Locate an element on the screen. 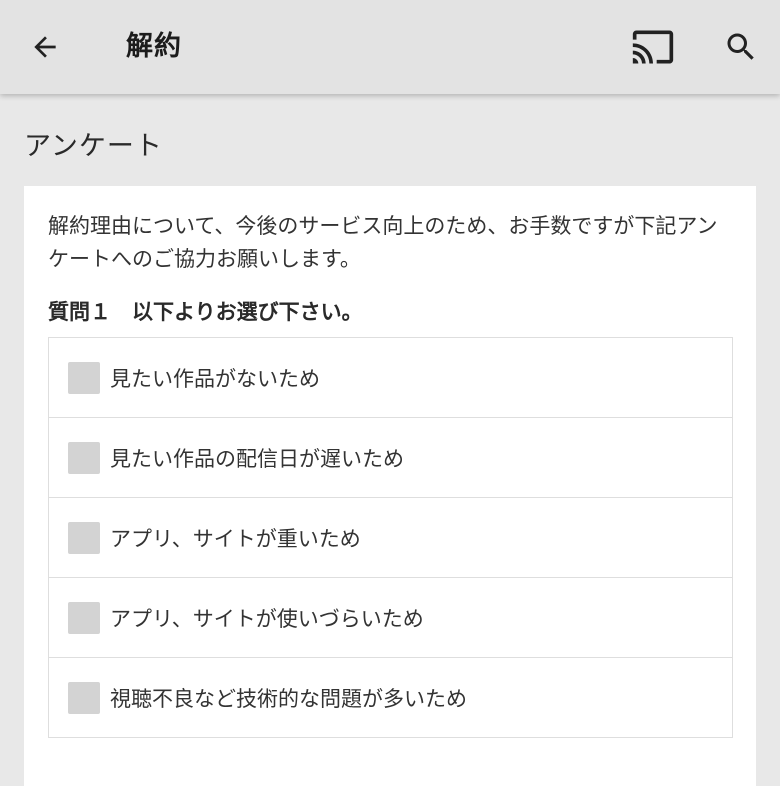 This screenshot has height=786, width=780. search-button is located at coordinates (741, 47).